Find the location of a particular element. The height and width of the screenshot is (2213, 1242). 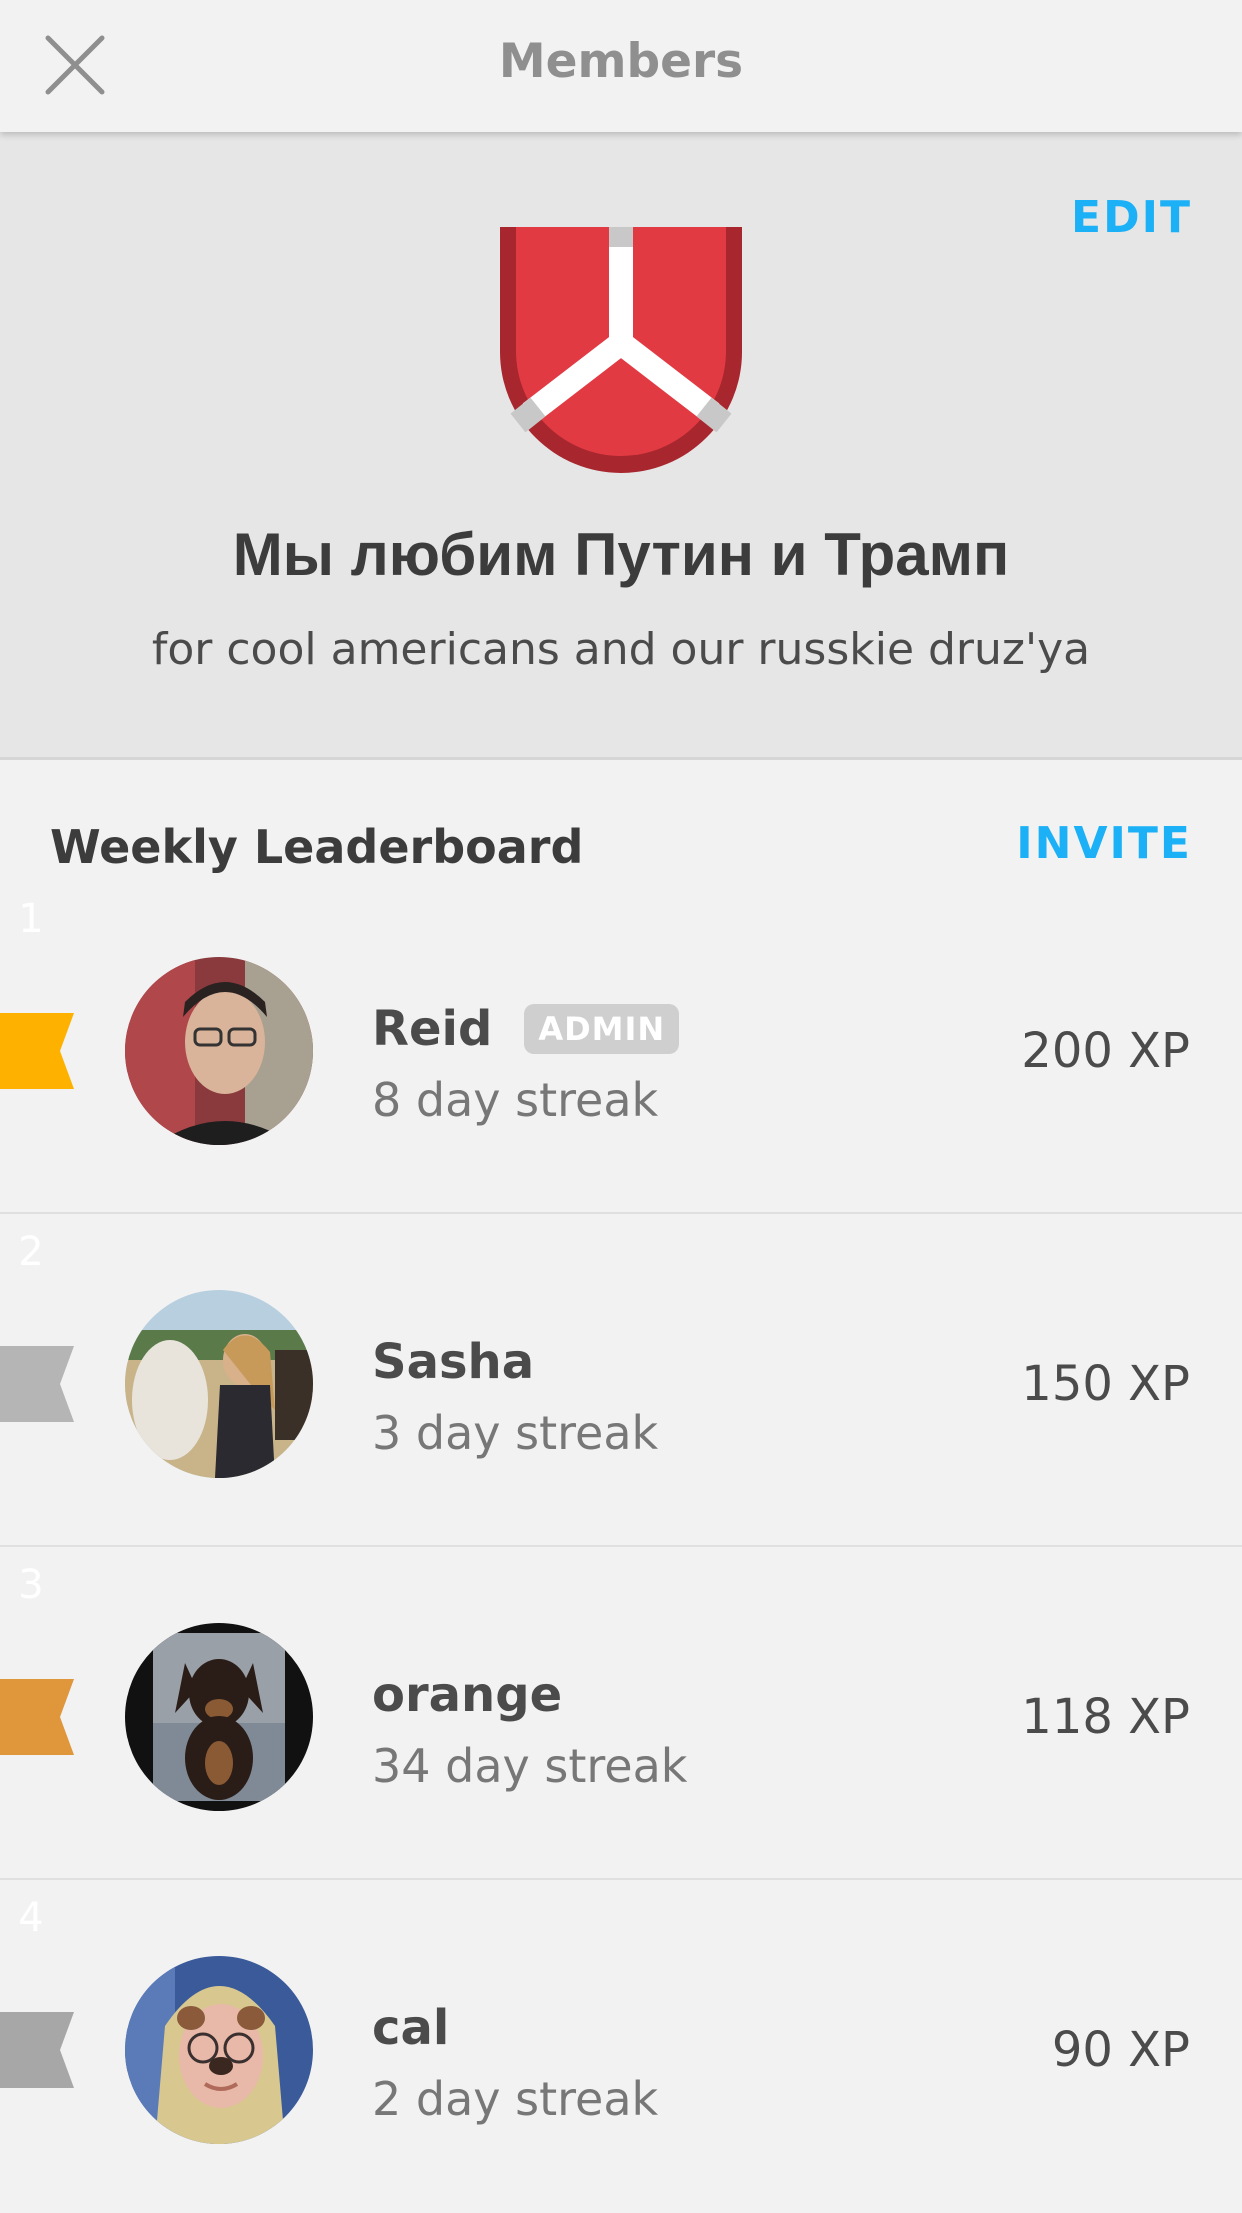

streak-text: 8 day streak is located at coordinates (515, 1100).